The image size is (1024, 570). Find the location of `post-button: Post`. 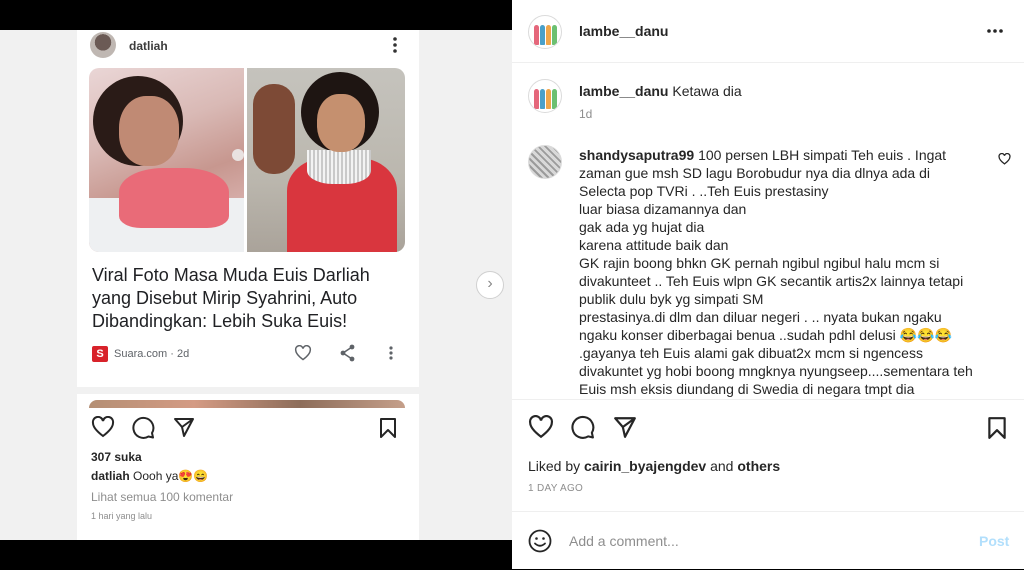

post-button: Post is located at coordinates (994, 541).